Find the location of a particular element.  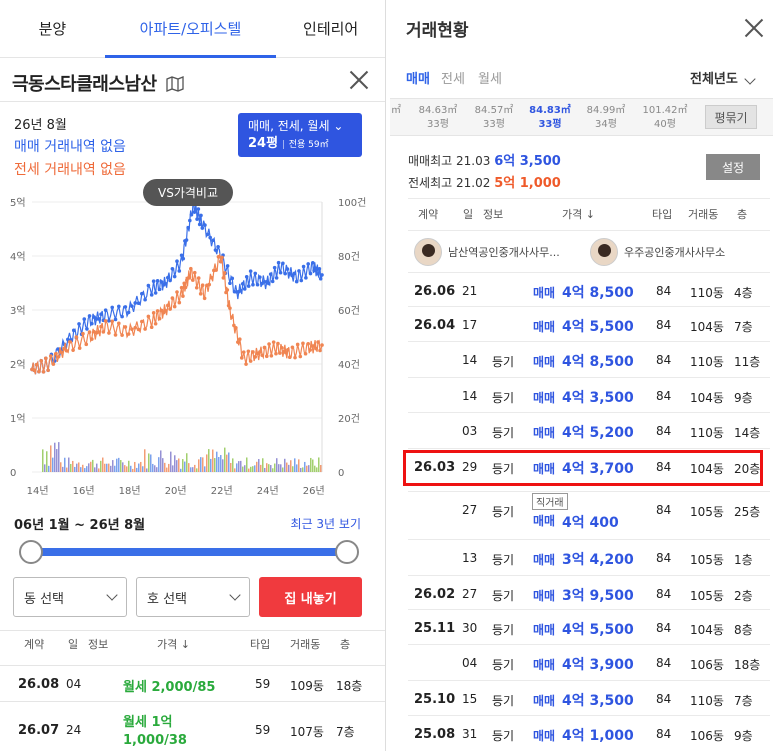

tab-sale: 매매 is located at coordinates (418, 77).